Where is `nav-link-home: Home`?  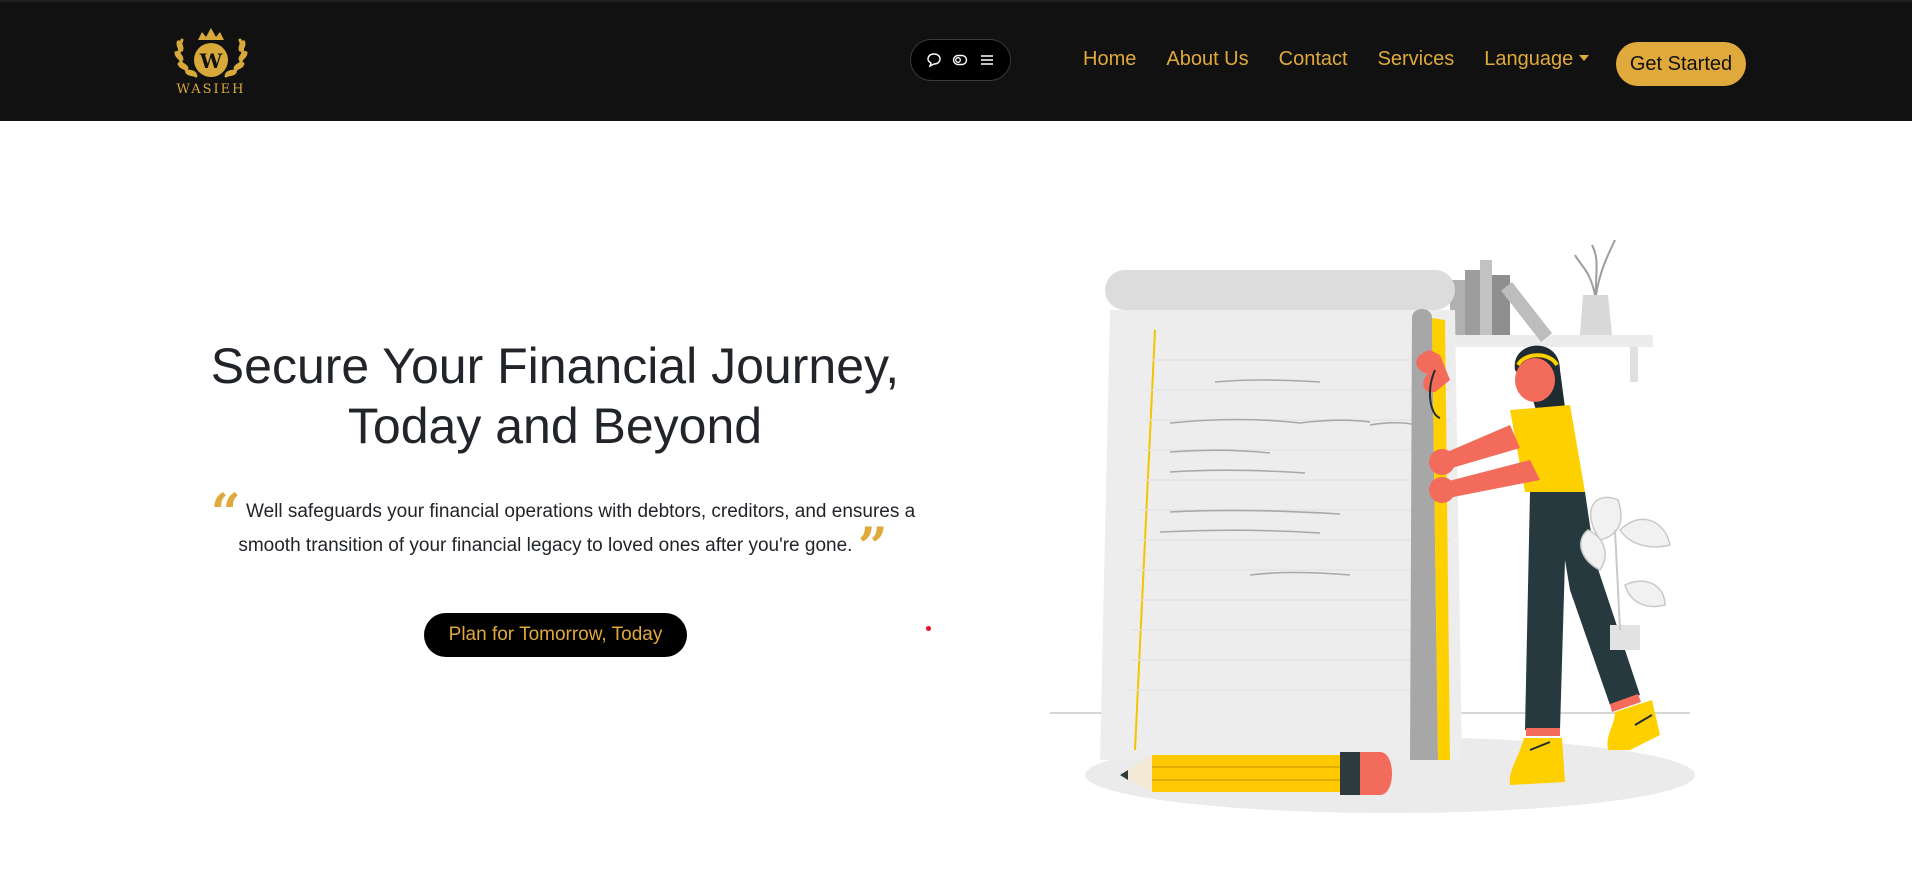 nav-link-home: Home is located at coordinates (1109, 59).